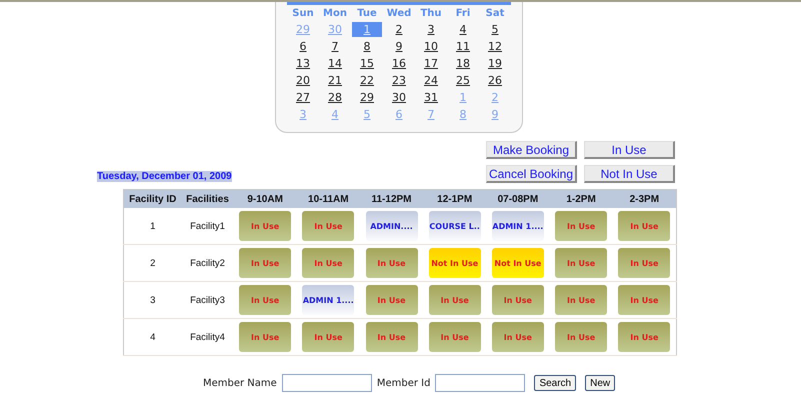 The image size is (801, 407). I want to click on calendar-day: 5, so click(495, 29).